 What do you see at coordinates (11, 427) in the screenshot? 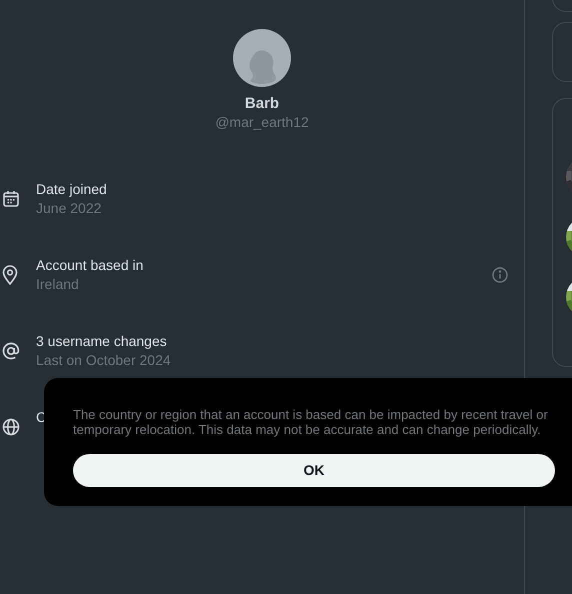
I see `globe-icon` at bounding box center [11, 427].